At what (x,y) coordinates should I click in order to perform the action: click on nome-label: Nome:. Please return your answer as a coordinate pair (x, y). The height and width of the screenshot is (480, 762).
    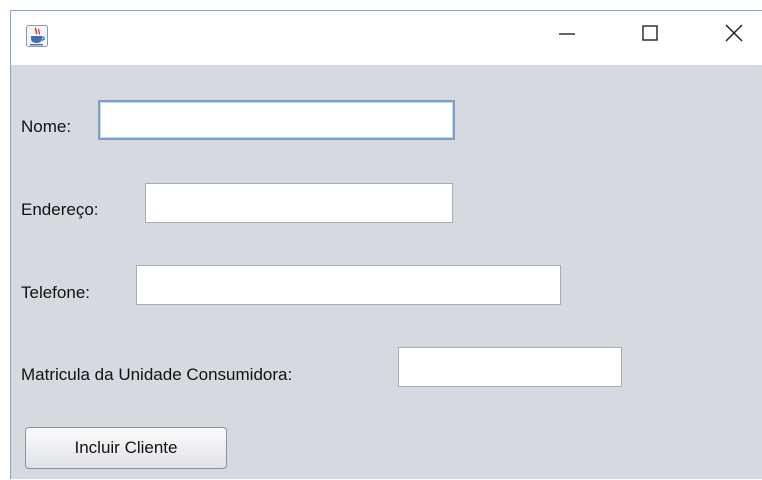
    Looking at the image, I should click on (46, 126).